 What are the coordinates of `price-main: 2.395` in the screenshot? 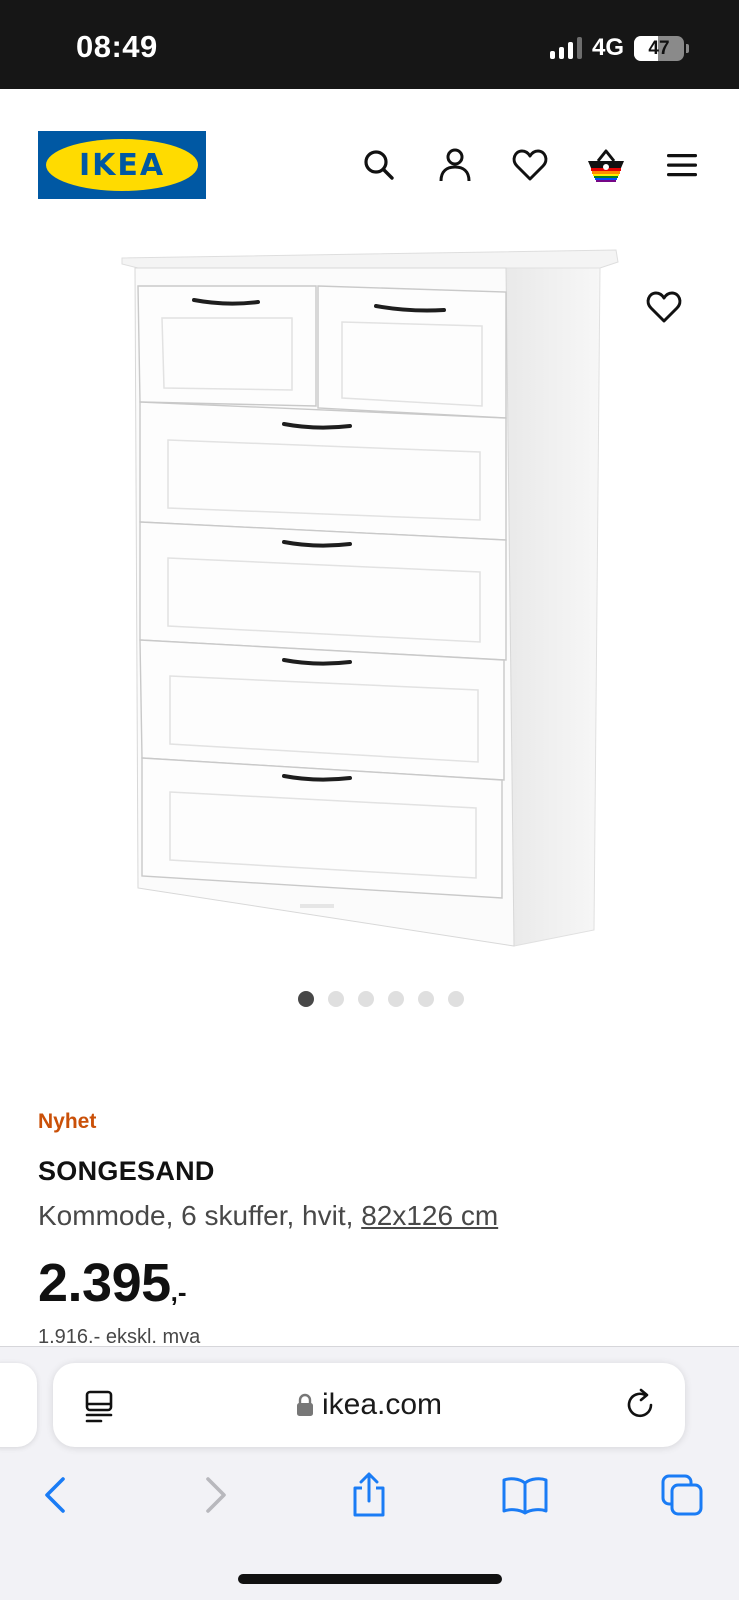 It's located at (104, 1283).